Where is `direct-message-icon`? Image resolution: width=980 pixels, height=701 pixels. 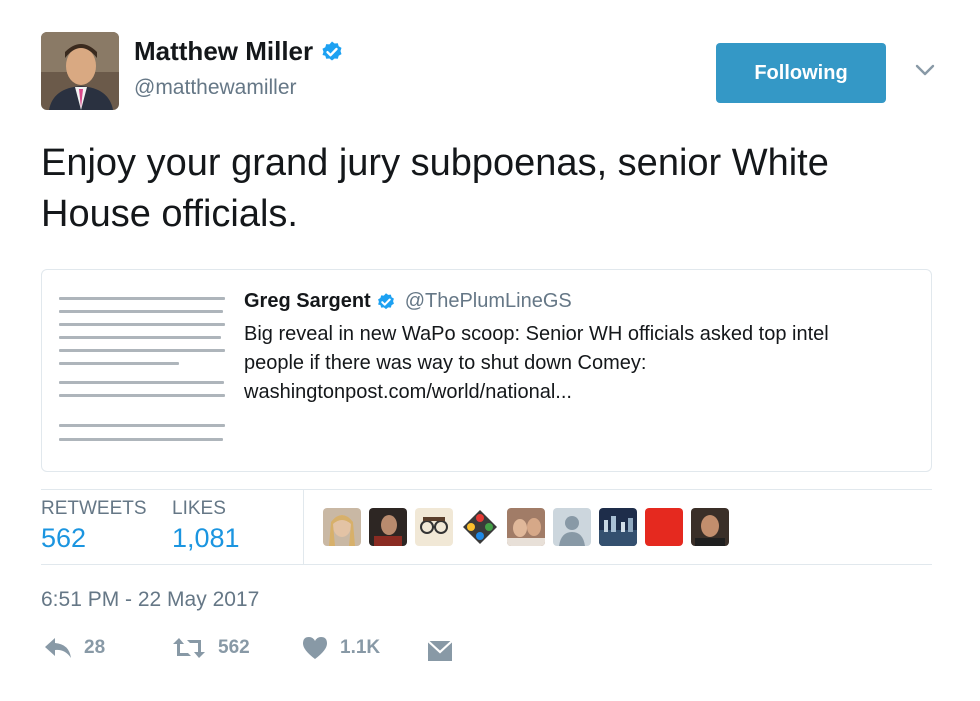 direct-message-icon is located at coordinates (440, 650).